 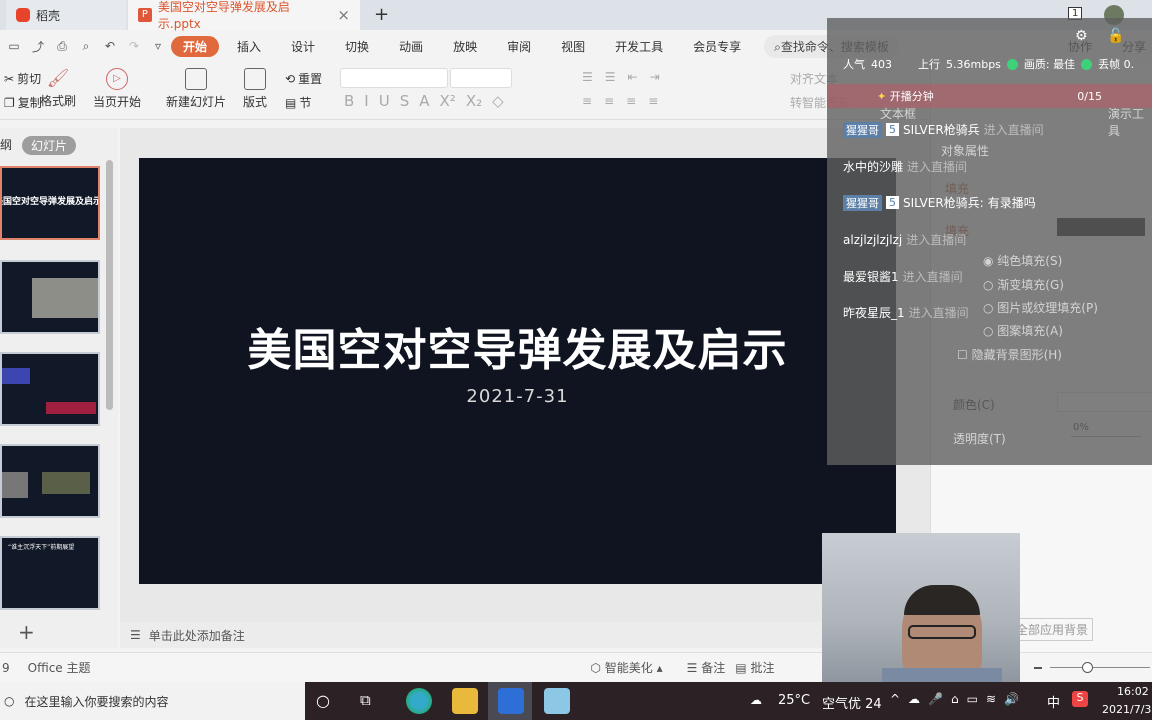 I want to click on task-view-icon: ⧉, so click(x=365, y=700).